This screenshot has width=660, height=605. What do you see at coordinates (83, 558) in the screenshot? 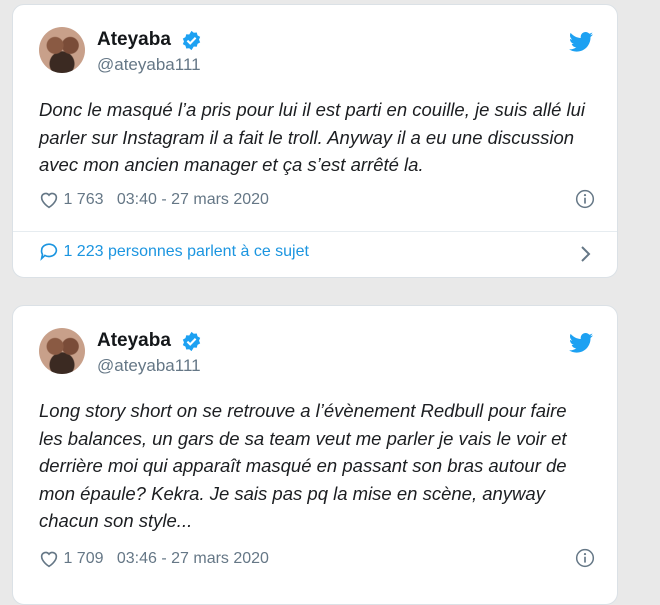
I see `like-count: 1 709` at bounding box center [83, 558].